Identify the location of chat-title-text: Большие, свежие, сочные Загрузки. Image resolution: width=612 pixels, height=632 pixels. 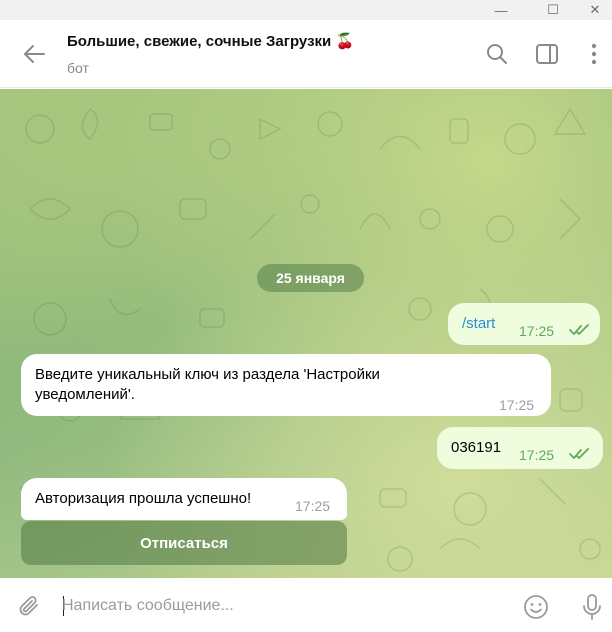
(199, 41).